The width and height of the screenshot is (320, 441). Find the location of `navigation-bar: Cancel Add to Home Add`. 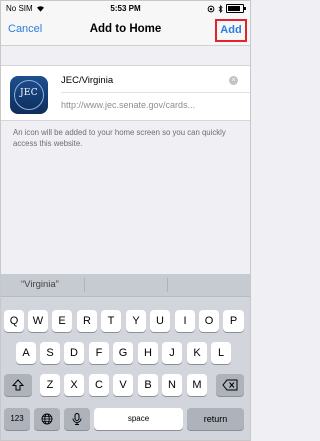

navigation-bar: Cancel Add to Home Add is located at coordinates (125, 31).